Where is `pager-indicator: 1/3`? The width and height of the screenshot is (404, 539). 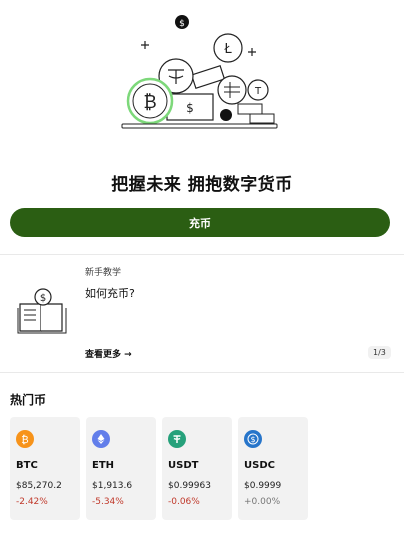
pager-indicator: 1/3 is located at coordinates (379, 352).